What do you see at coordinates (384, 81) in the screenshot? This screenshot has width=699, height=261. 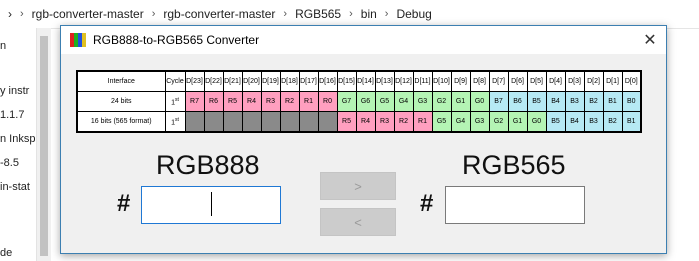 I see `table-header-cell: D[13]` at bounding box center [384, 81].